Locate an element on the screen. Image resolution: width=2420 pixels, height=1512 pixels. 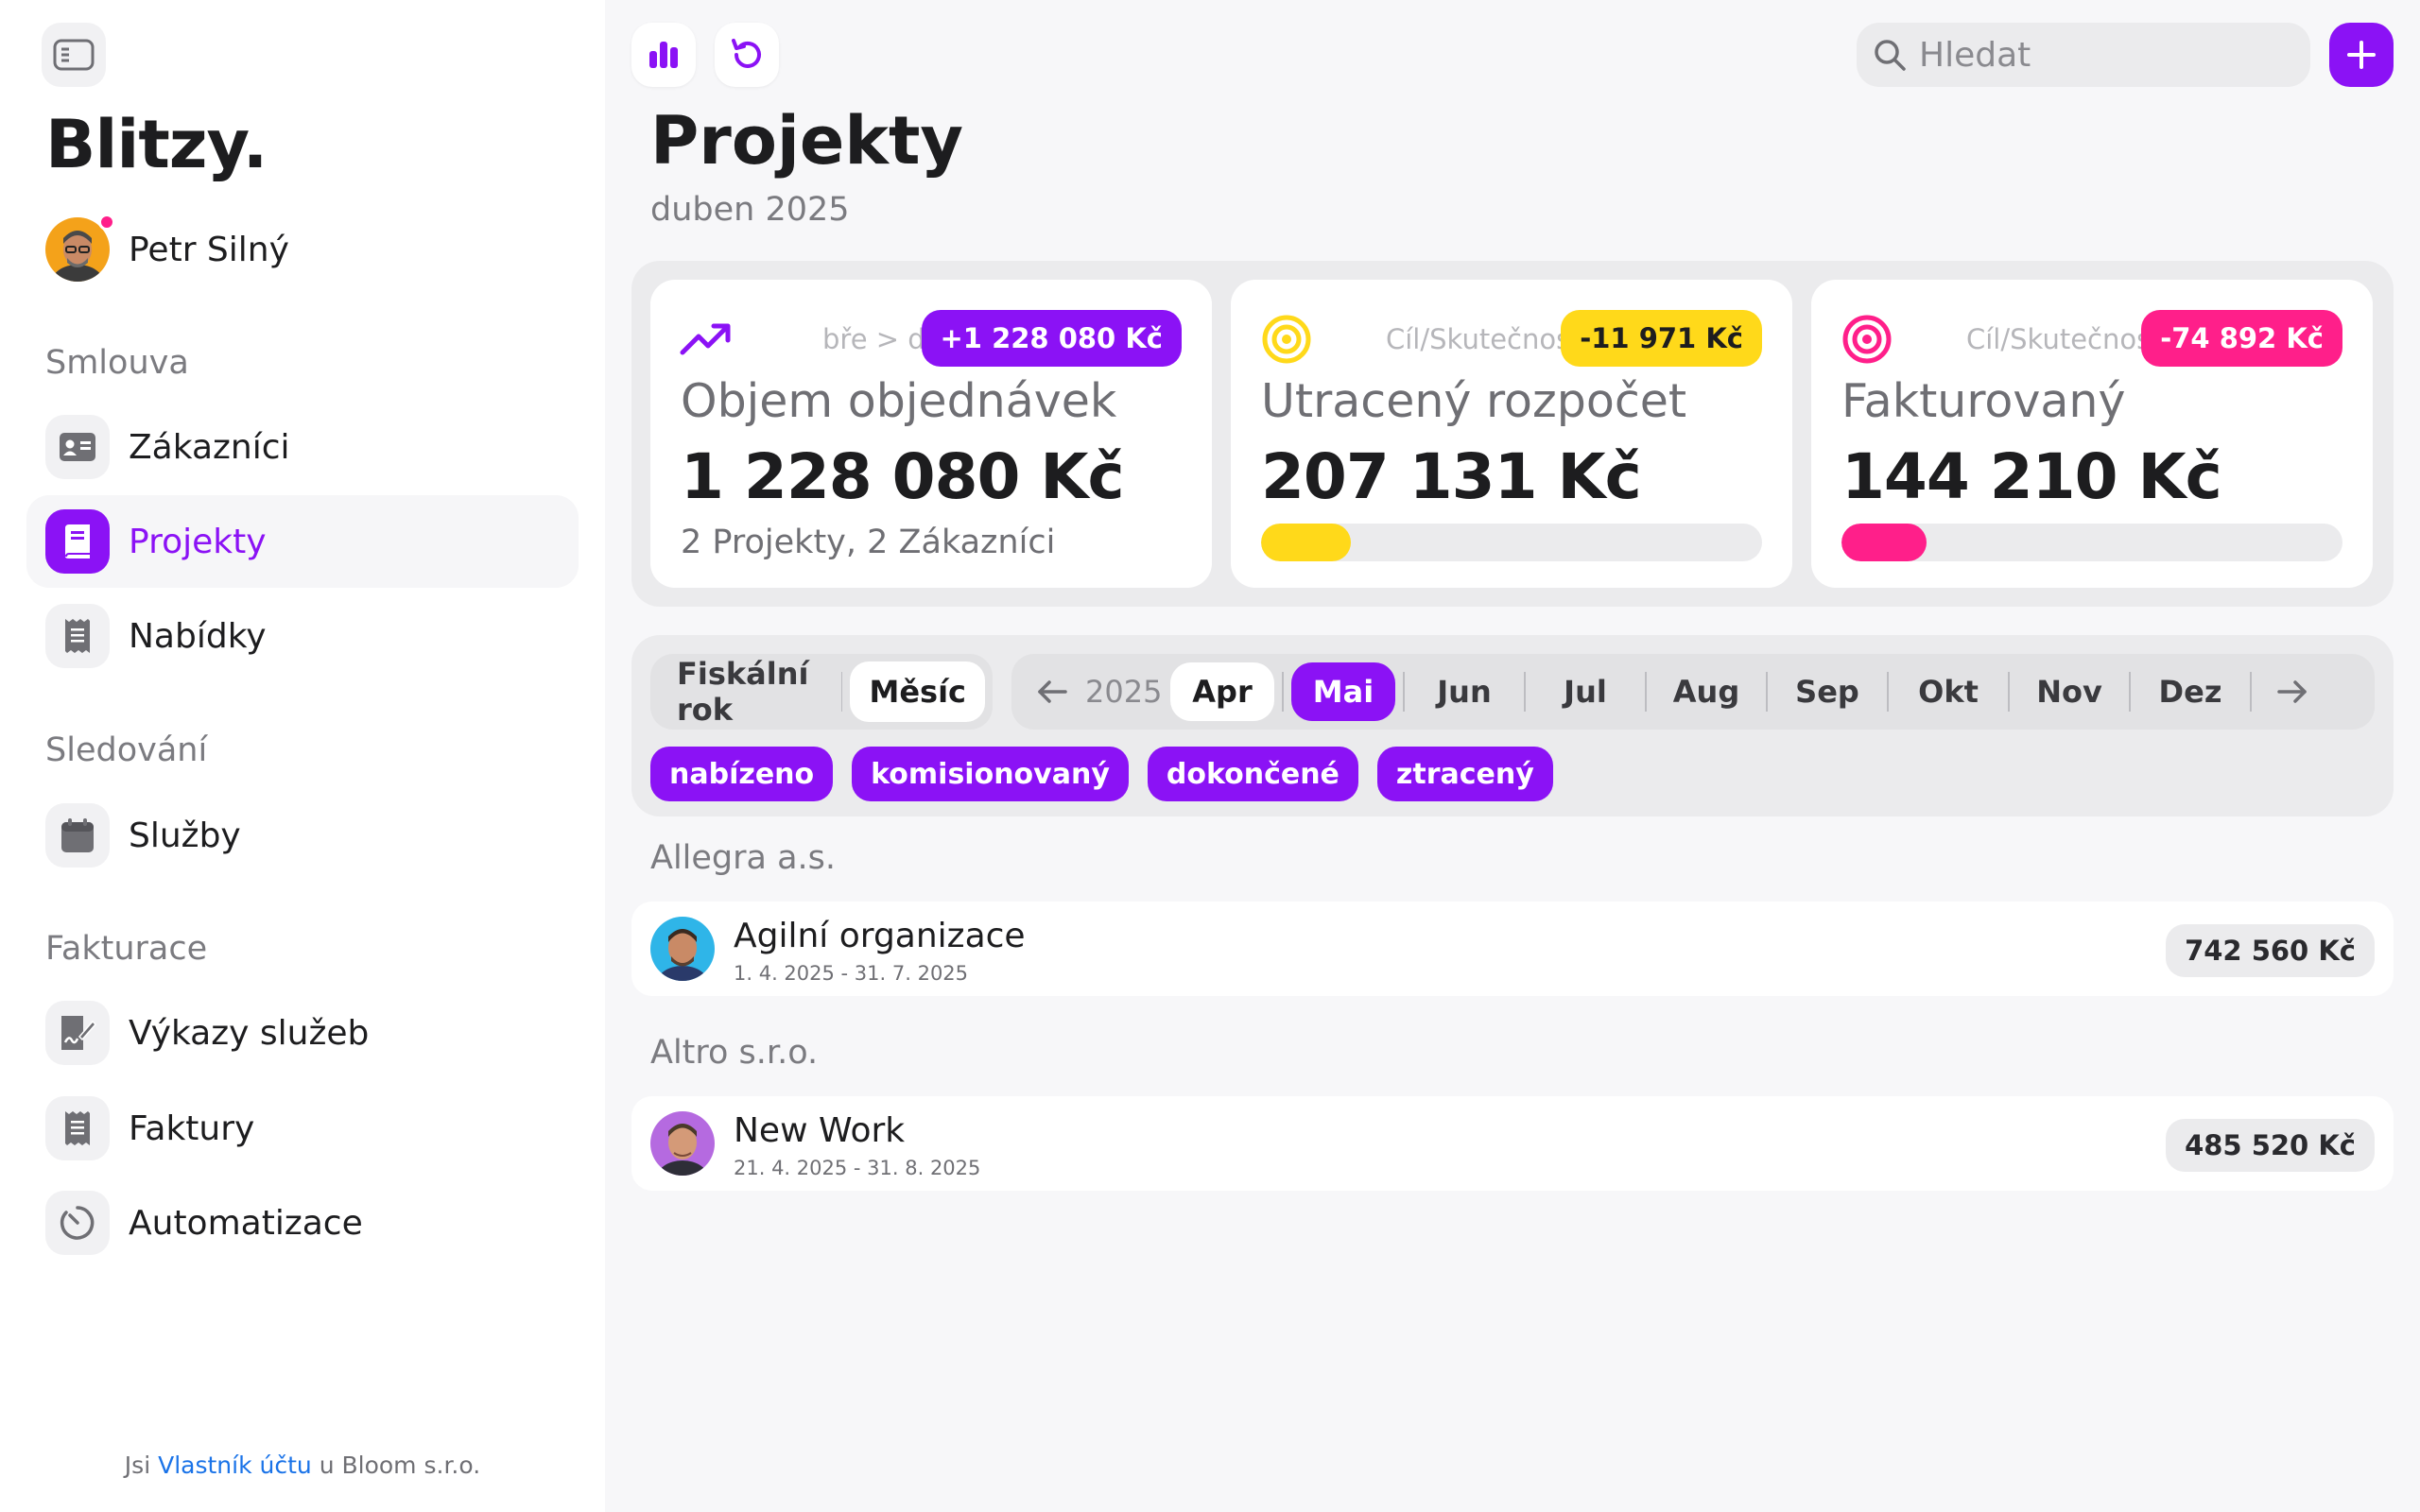
month-apr: Apr is located at coordinates (1222, 691).